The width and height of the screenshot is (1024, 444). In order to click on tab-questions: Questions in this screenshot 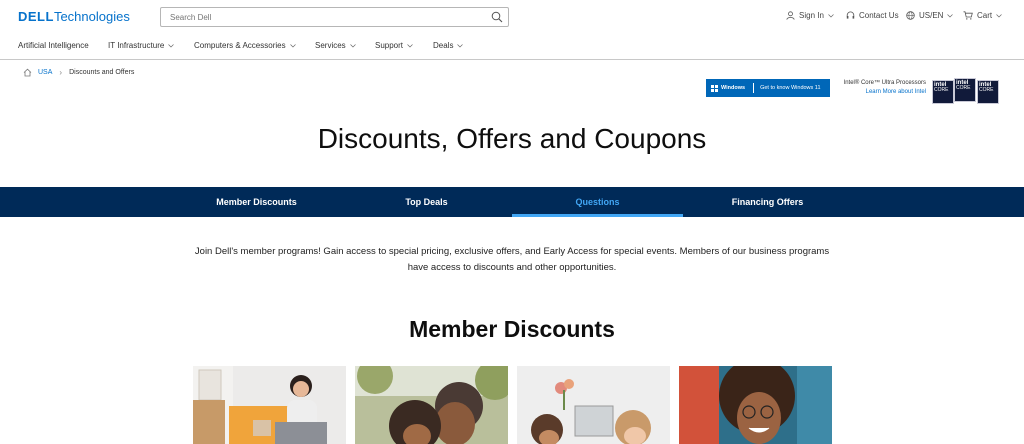, I will do `click(597, 202)`.